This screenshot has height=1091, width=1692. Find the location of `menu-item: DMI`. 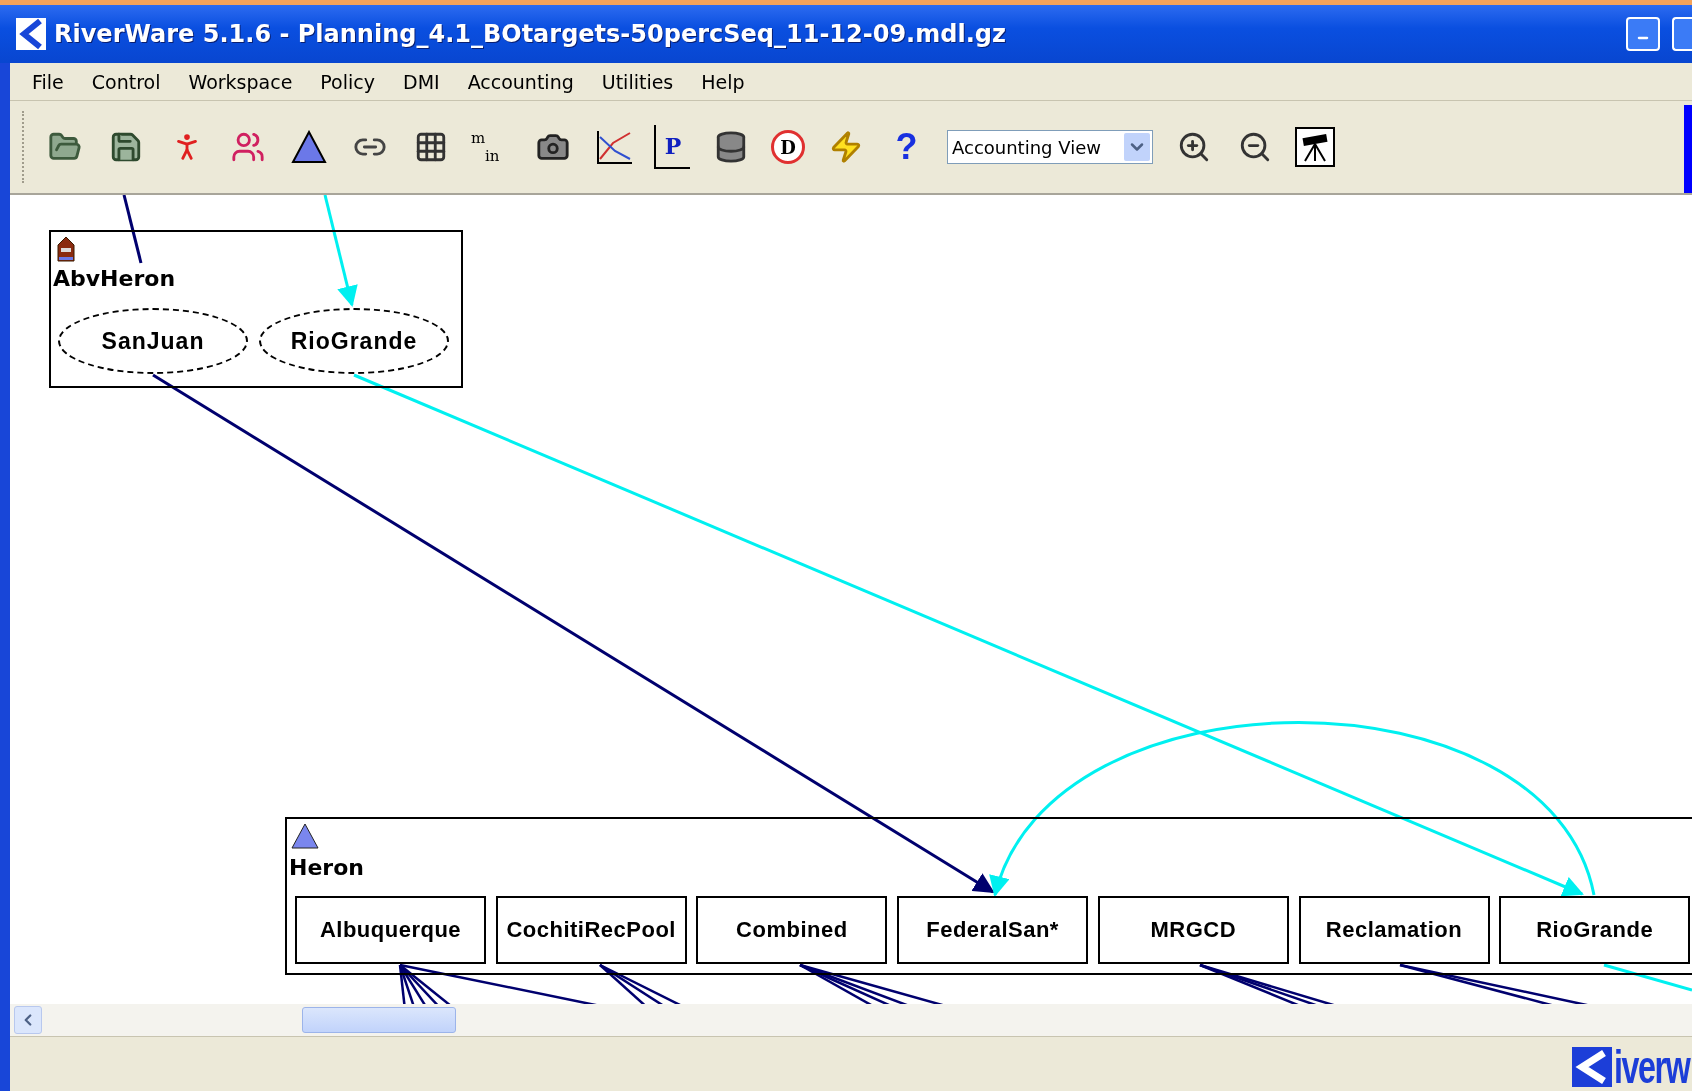

menu-item: DMI is located at coordinates (421, 81).